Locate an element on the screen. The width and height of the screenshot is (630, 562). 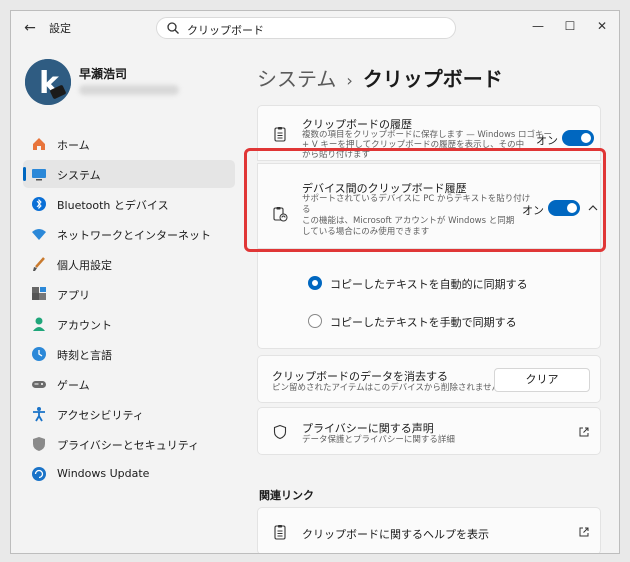
sidebar-item-label: 時刻と言語 is located at coordinates (84, 355).